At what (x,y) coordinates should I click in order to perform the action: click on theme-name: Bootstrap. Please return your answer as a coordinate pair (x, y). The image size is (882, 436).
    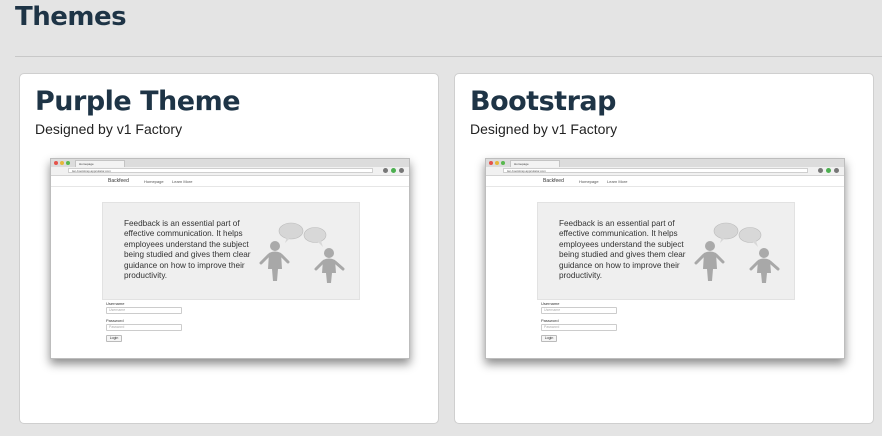
    Looking at the image, I should click on (543, 101).